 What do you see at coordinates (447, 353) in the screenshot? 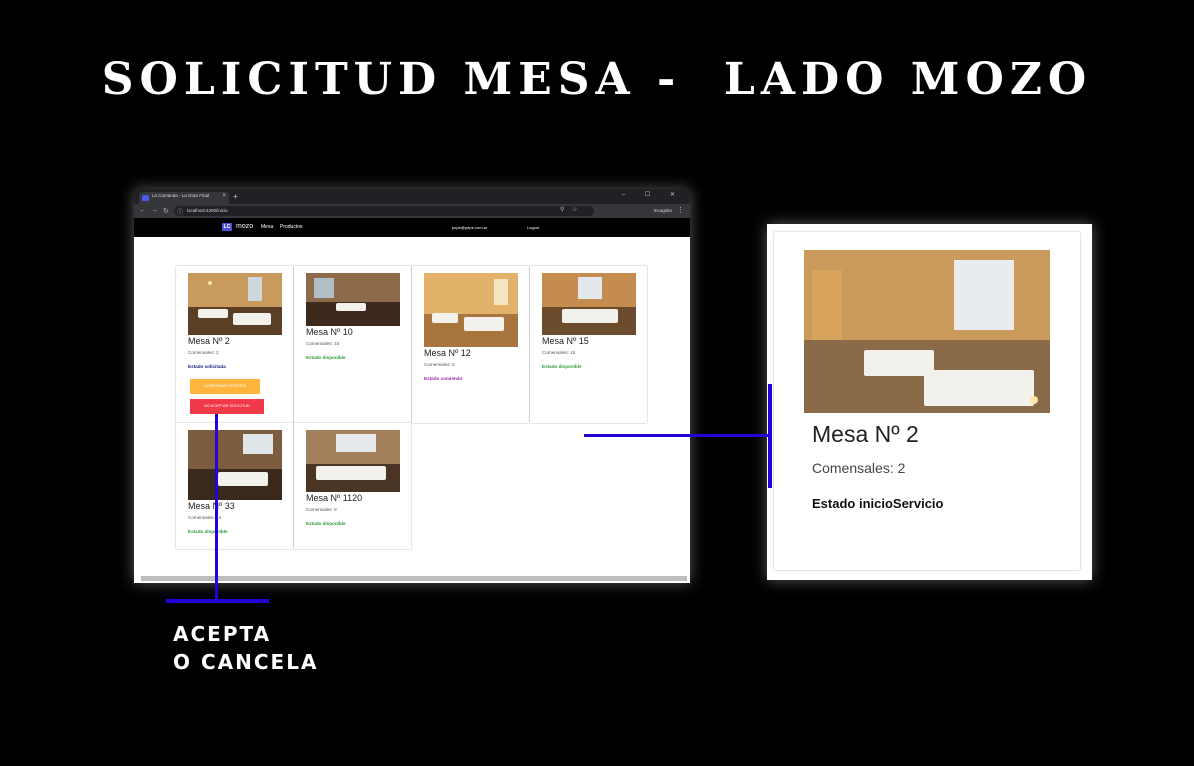
I see `card-title: Mesa Nº 12` at bounding box center [447, 353].